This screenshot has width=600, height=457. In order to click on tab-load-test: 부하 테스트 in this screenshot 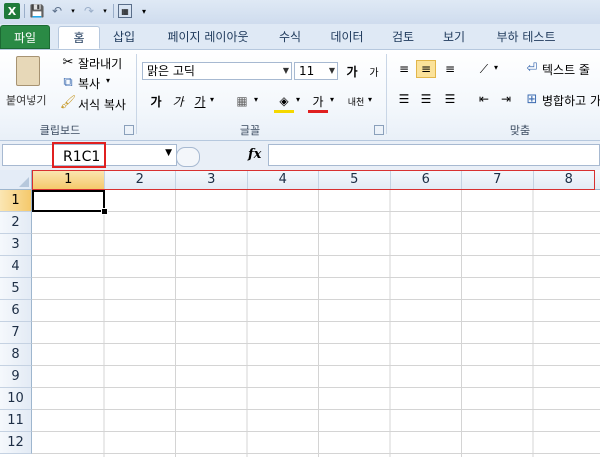, I will do `click(526, 37)`.